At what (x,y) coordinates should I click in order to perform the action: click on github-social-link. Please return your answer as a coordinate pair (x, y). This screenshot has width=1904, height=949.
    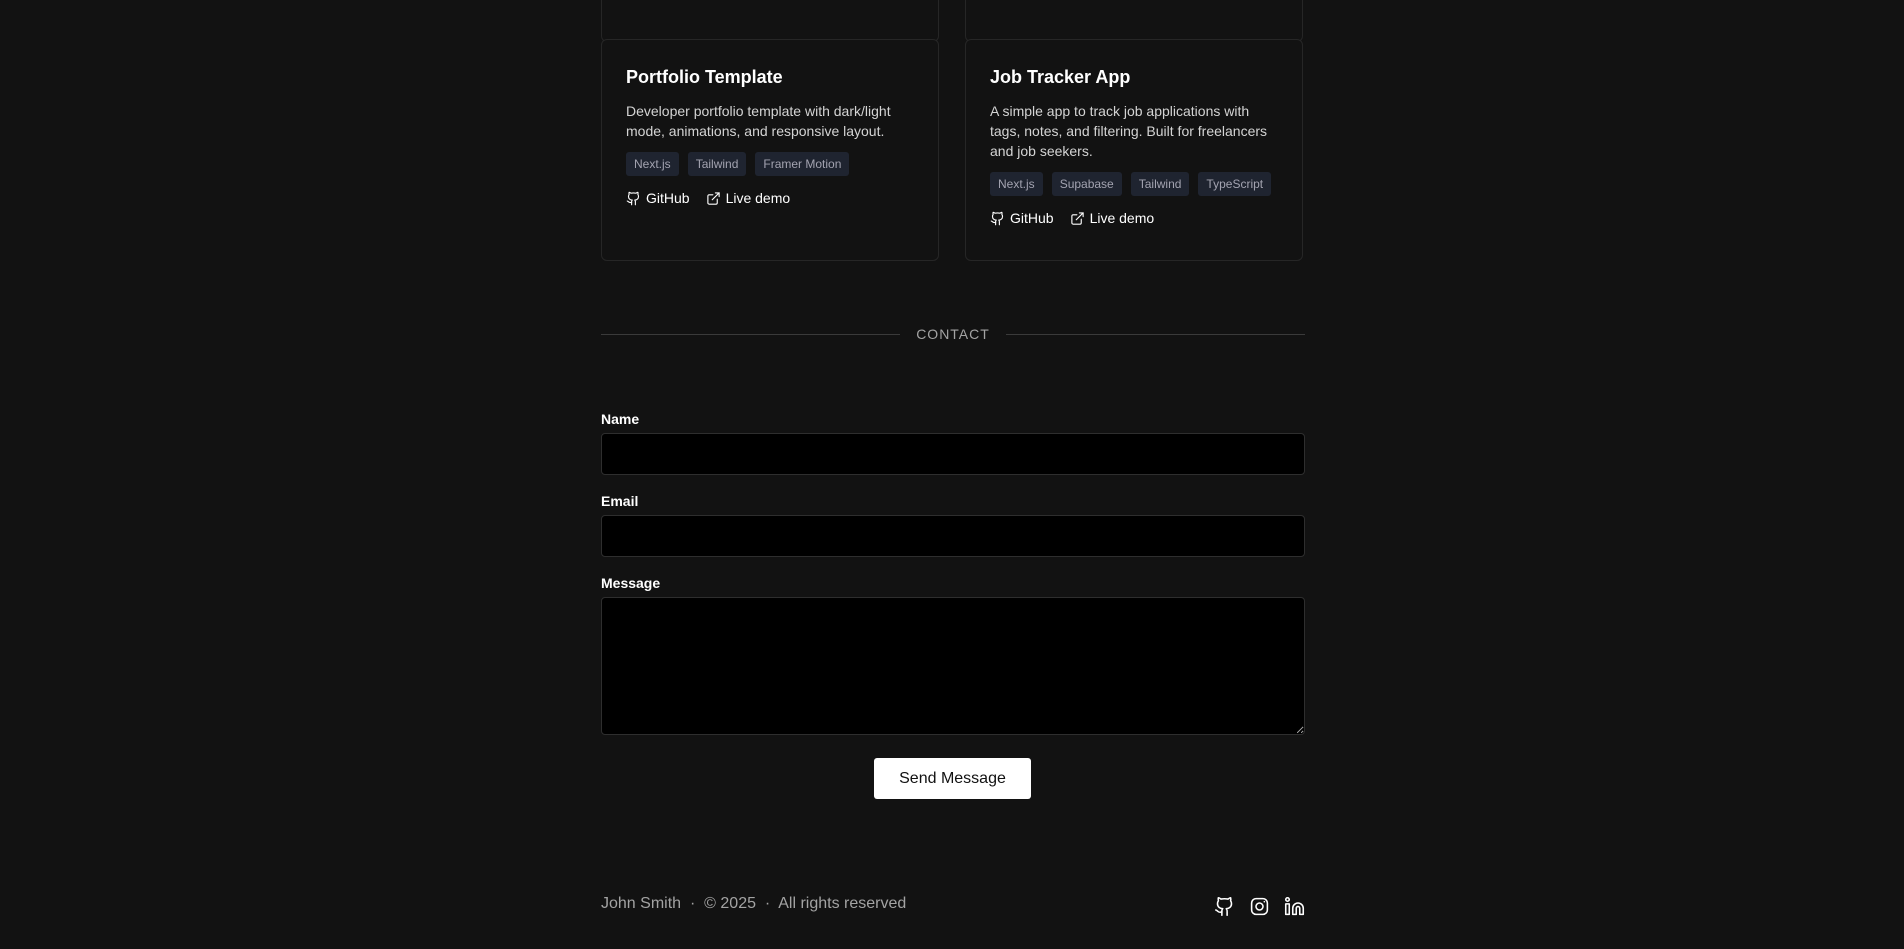
    Looking at the image, I should click on (1224, 909).